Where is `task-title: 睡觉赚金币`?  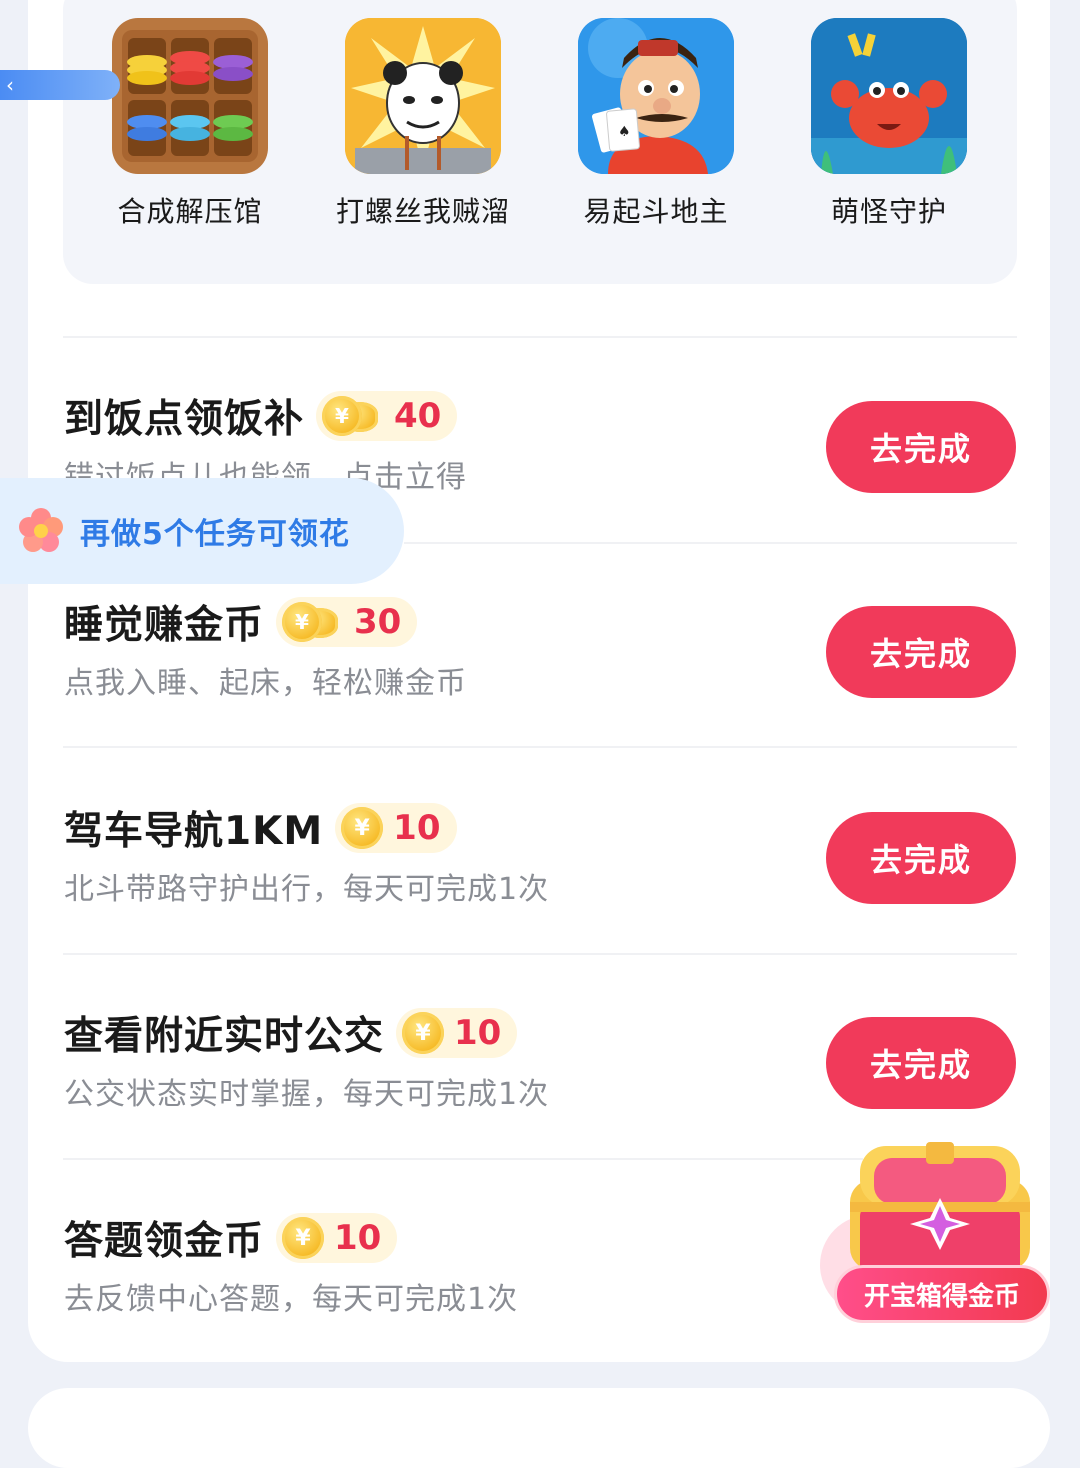
task-title: 睡觉赚金币 is located at coordinates (164, 625).